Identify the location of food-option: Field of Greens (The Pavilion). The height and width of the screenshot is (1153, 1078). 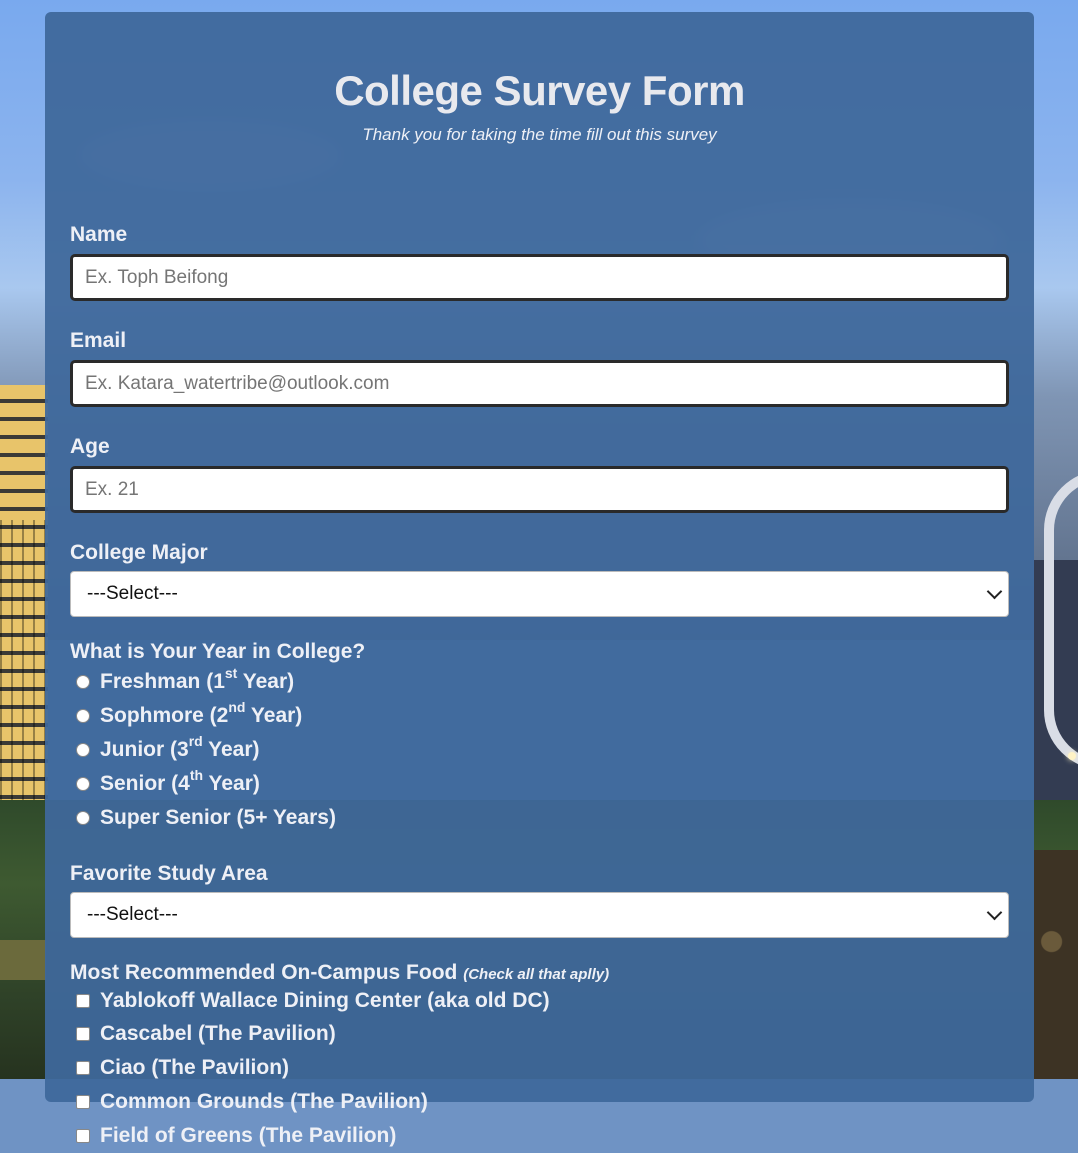
(539, 1136).